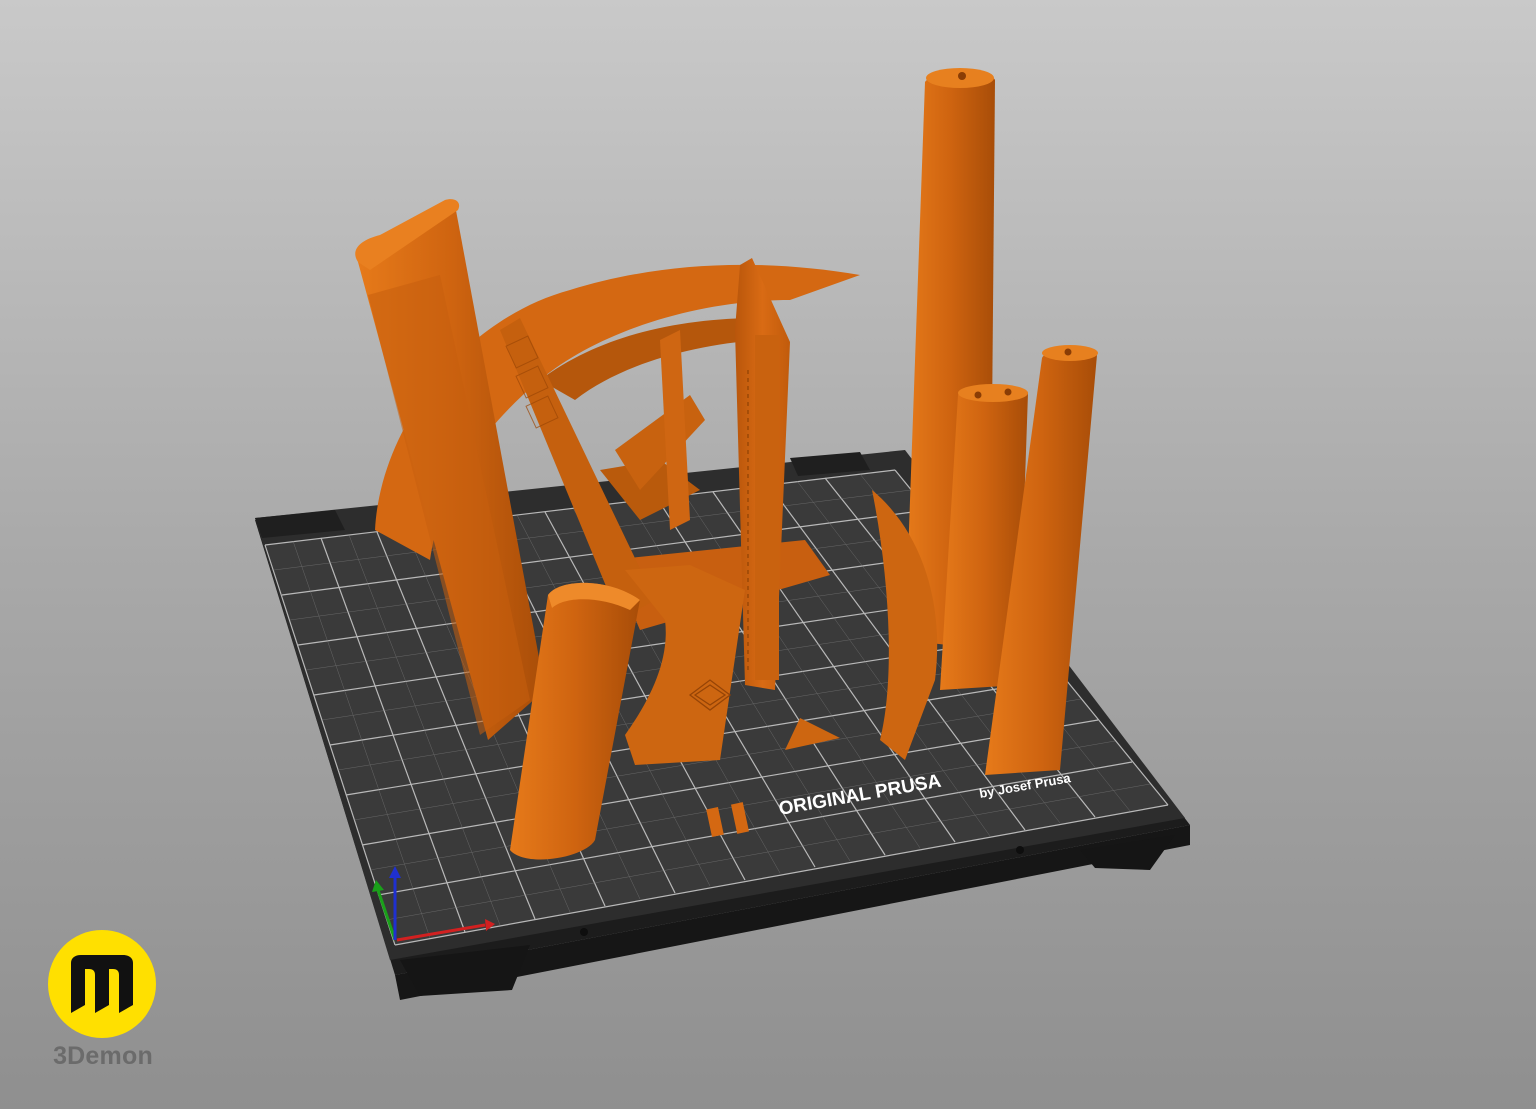 This screenshot has width=1536, height=1109. I want to click on 3demon-logo-icon, so click(102, 984).